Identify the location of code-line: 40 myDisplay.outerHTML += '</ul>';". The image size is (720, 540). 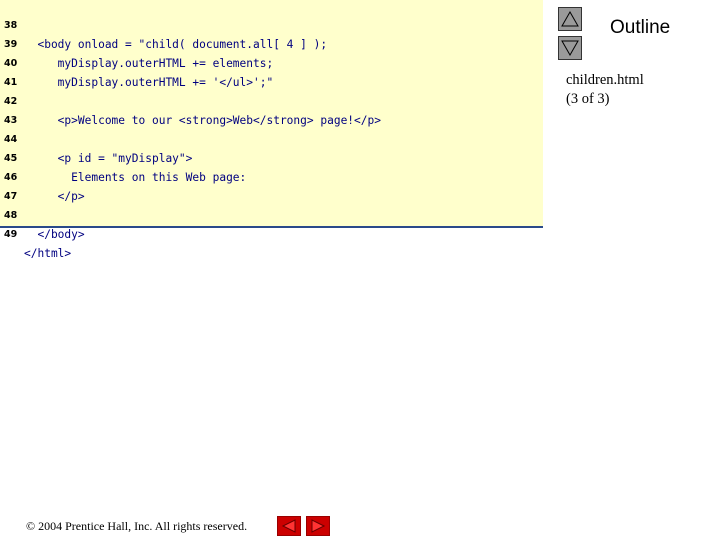
(271, 62).